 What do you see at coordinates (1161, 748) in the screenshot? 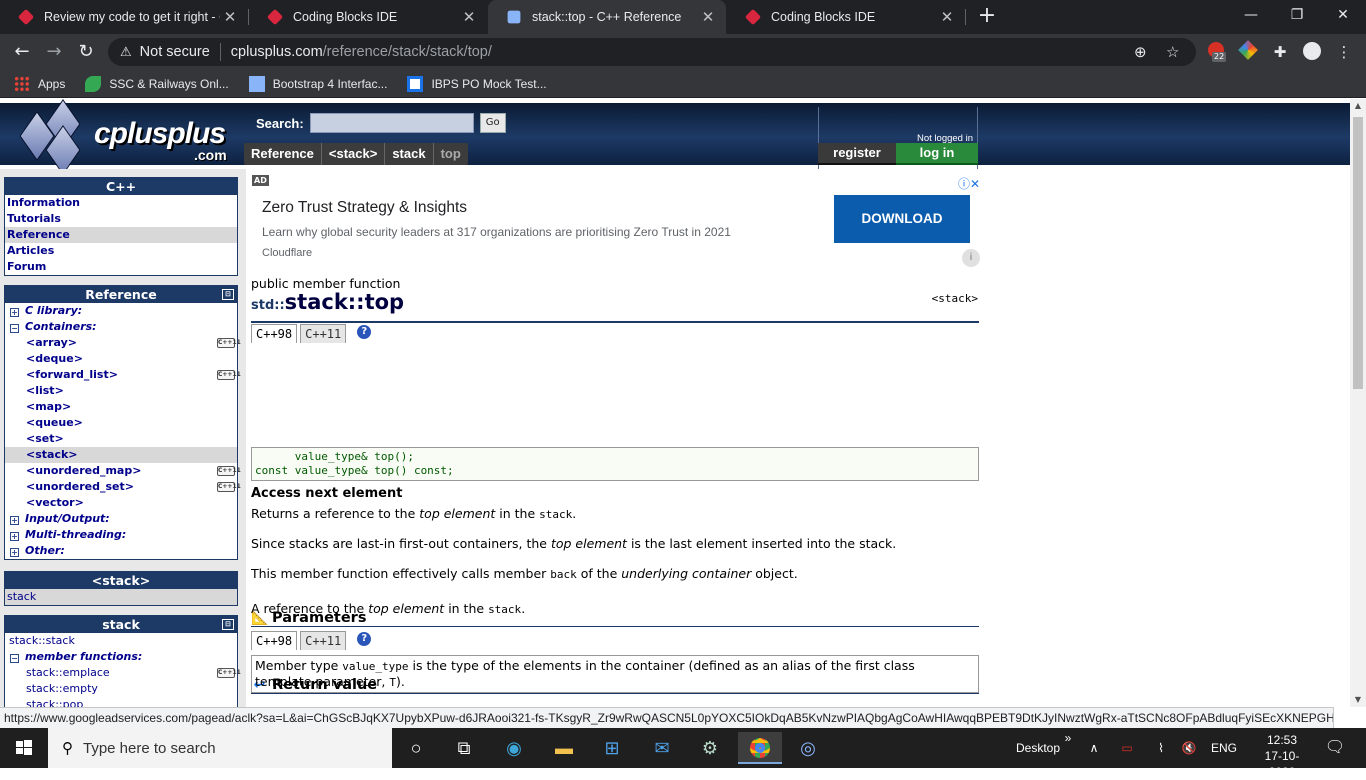
I see `wifi-icon: ⌇` at bounding box center [1161, 748].